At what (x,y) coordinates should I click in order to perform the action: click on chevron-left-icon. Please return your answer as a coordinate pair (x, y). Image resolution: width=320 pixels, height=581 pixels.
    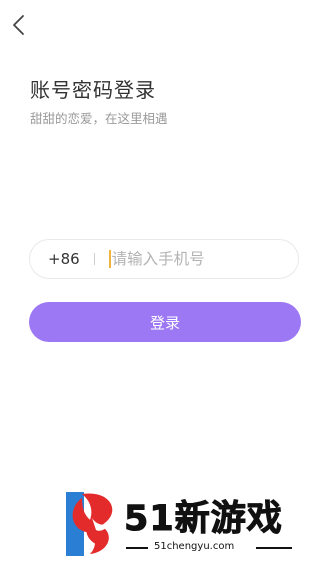
    Looking at the image, I should click on (18, 25).